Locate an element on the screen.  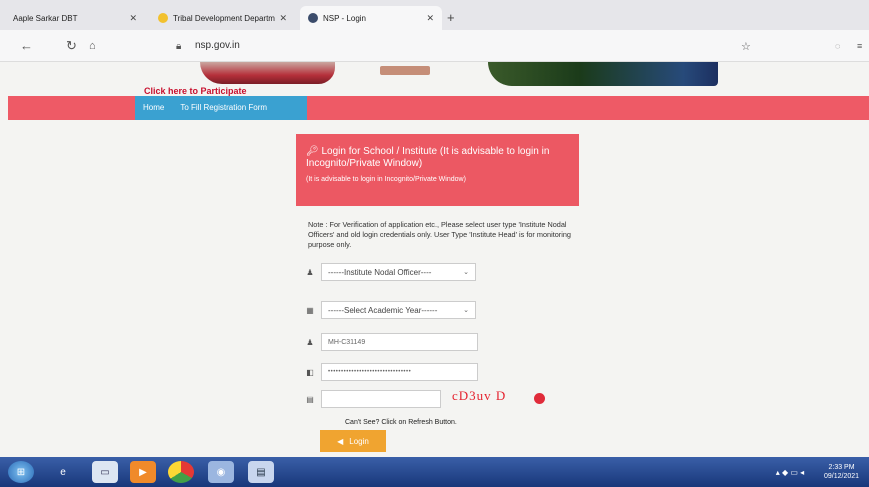
address-bar: nsp.gov.in is located at coordinates (217, 45).